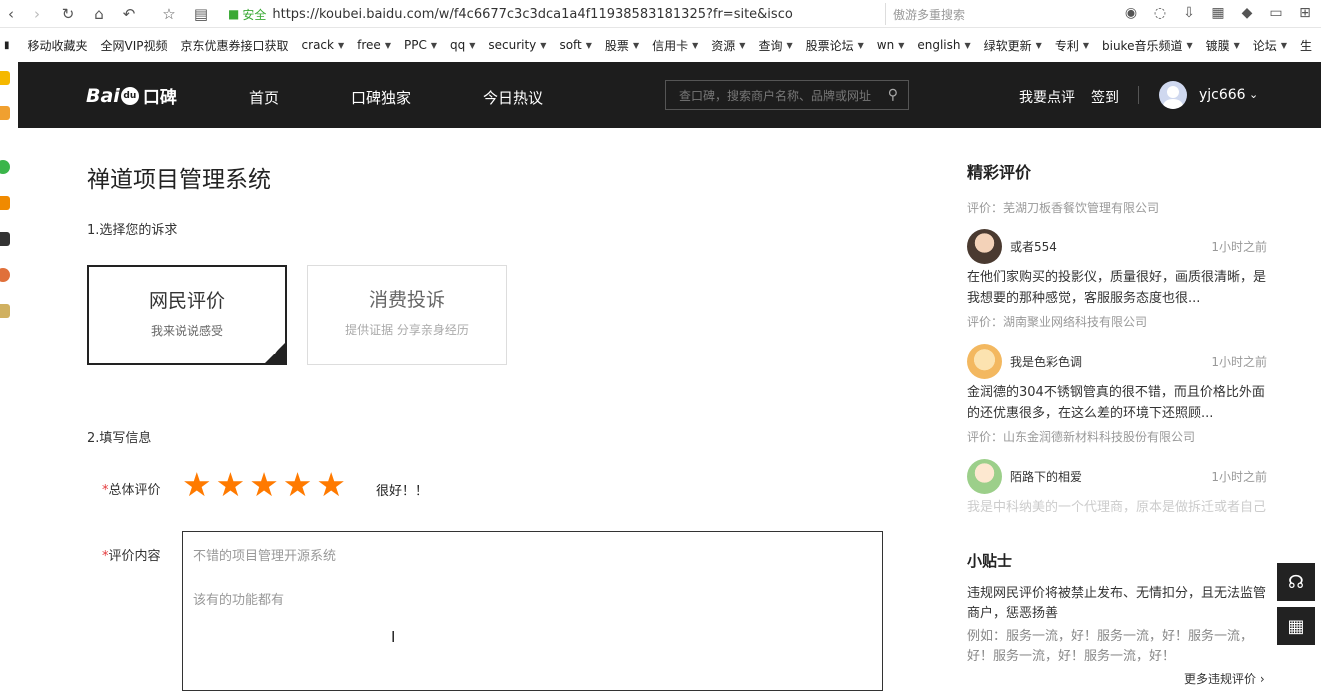 This screenshot has height=691, width=1321. Describe the element at coordinates (517, 45) in the screenshot. I see `bookmark-item: security ▼` at that location.